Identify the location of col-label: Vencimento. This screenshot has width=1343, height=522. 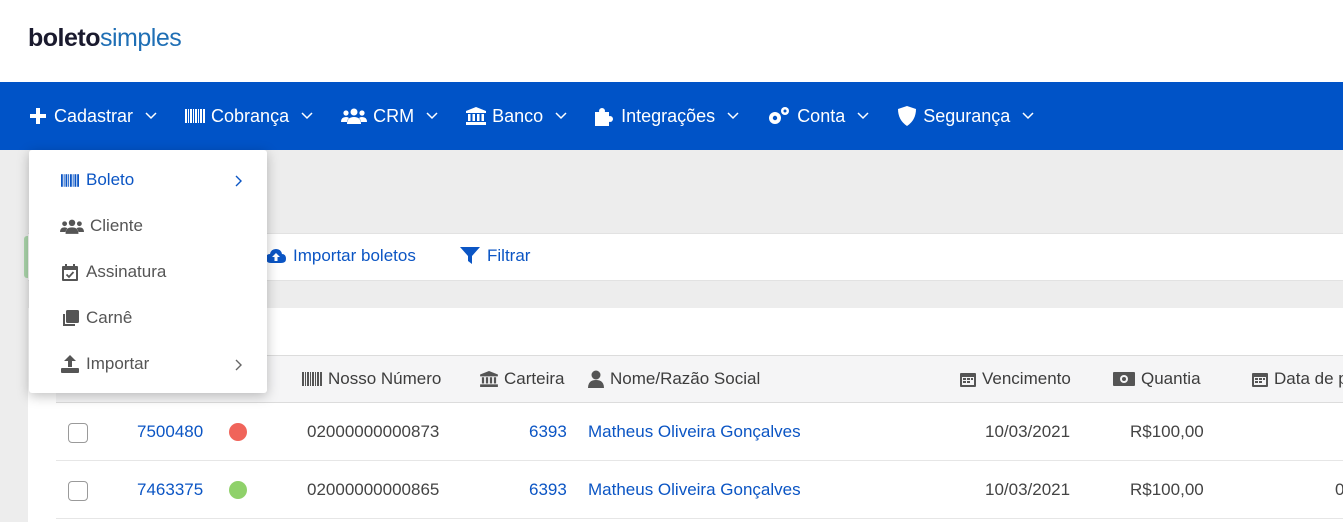
(1026, 378).